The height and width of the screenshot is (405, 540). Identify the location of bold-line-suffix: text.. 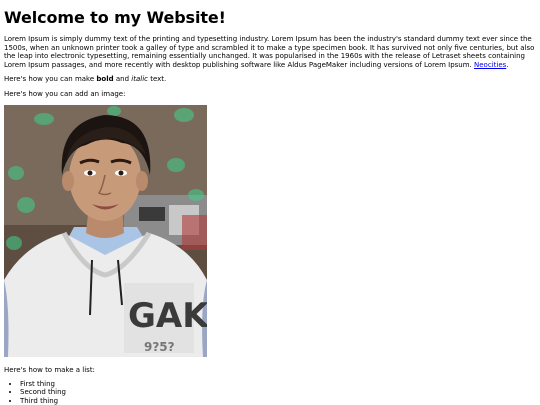
(157, 79).